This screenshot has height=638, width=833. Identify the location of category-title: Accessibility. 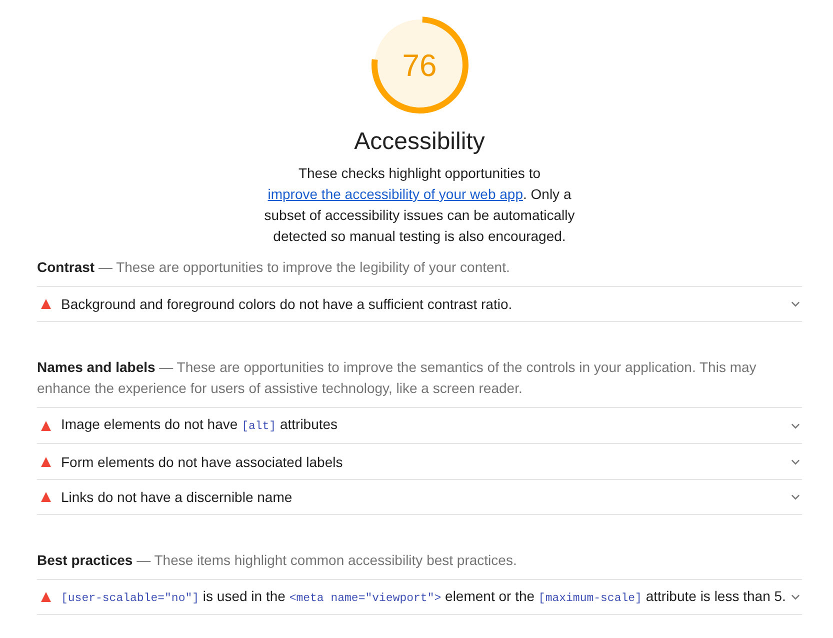
(419, 142).